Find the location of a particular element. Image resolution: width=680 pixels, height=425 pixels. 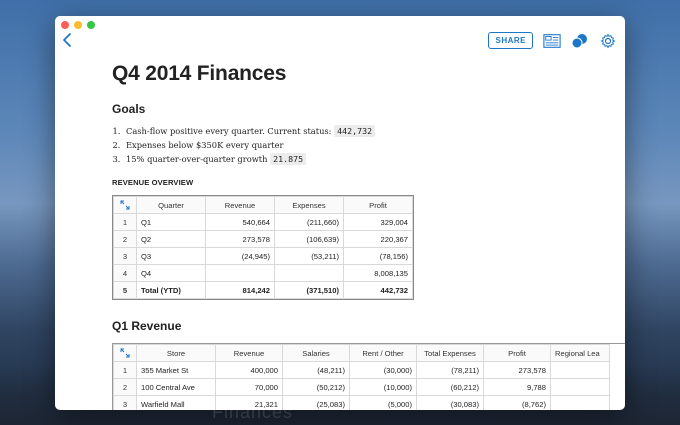

table-cell: (30,083) is located at coordinates (450, 402).